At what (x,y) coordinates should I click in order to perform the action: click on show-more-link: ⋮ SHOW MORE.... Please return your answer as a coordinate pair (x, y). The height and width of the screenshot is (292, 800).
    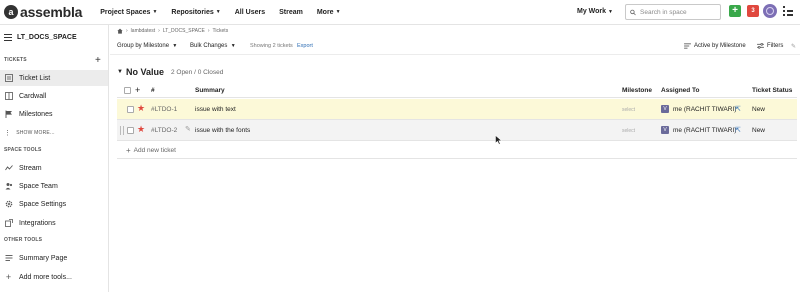
    Looking at the image, I should click on (29, 133).